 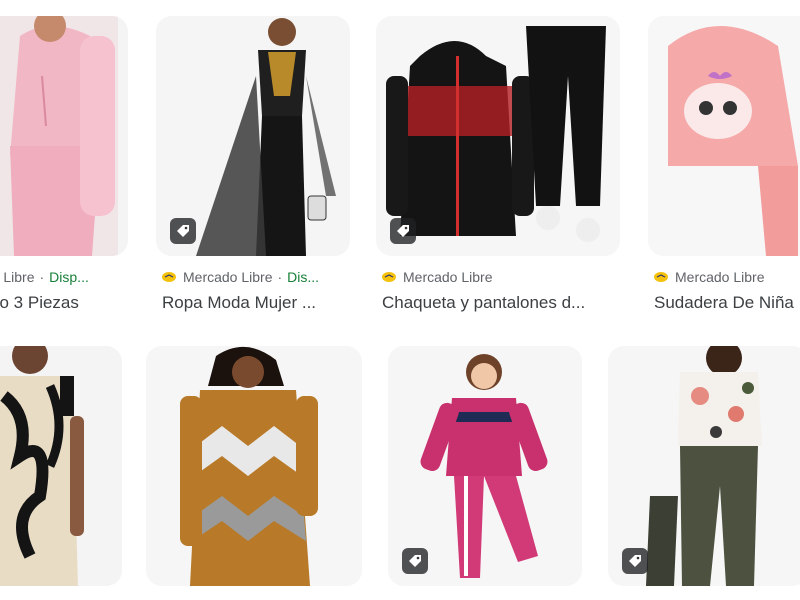 I want to click on pink-knit-outfit-image, so click(x=64, y=136).